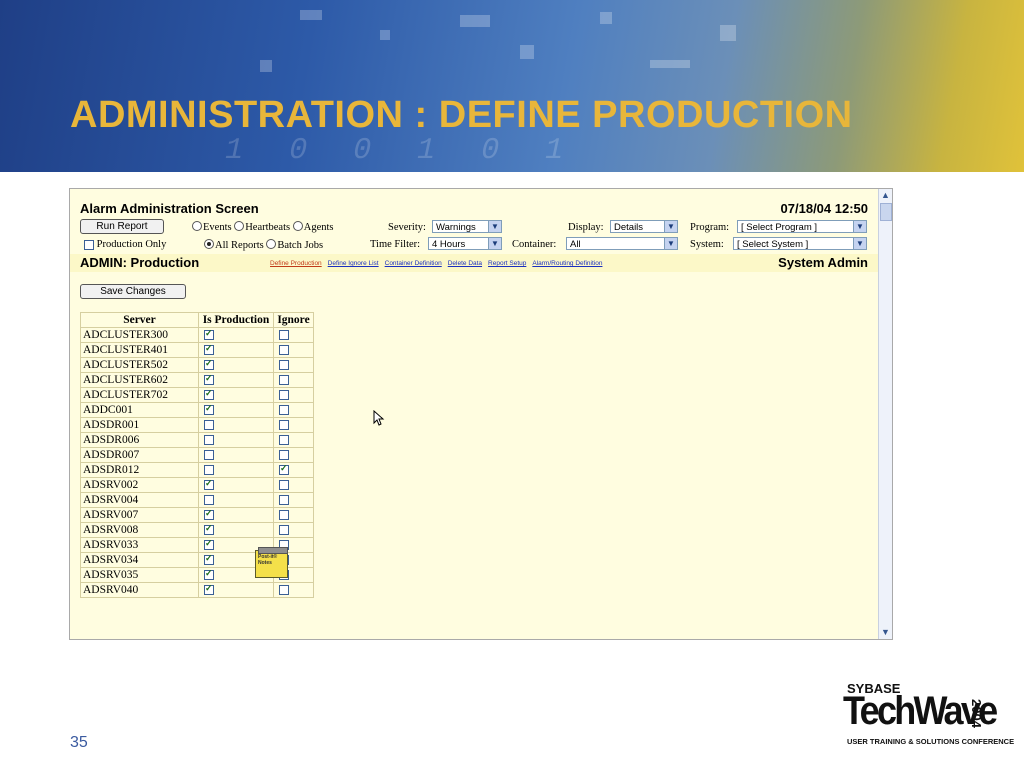  Describe the element at coordinates (197, 395) in the screenshot. I see `table-row: ADCLUSTER702` at that location.